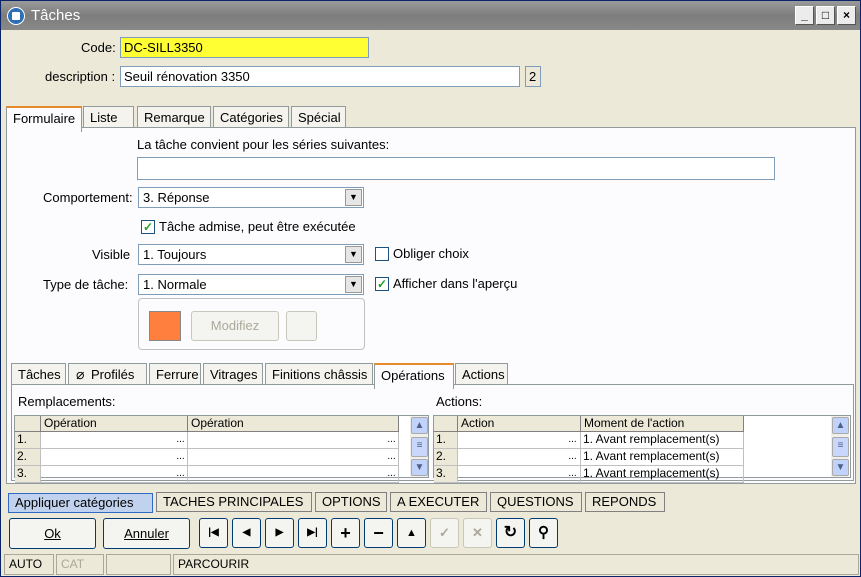 The width and height of the screenshot is (861, 577). Describe the element at coordinates (481, 374) in the screenshot. I see `tab-actions: Actions` at that location.